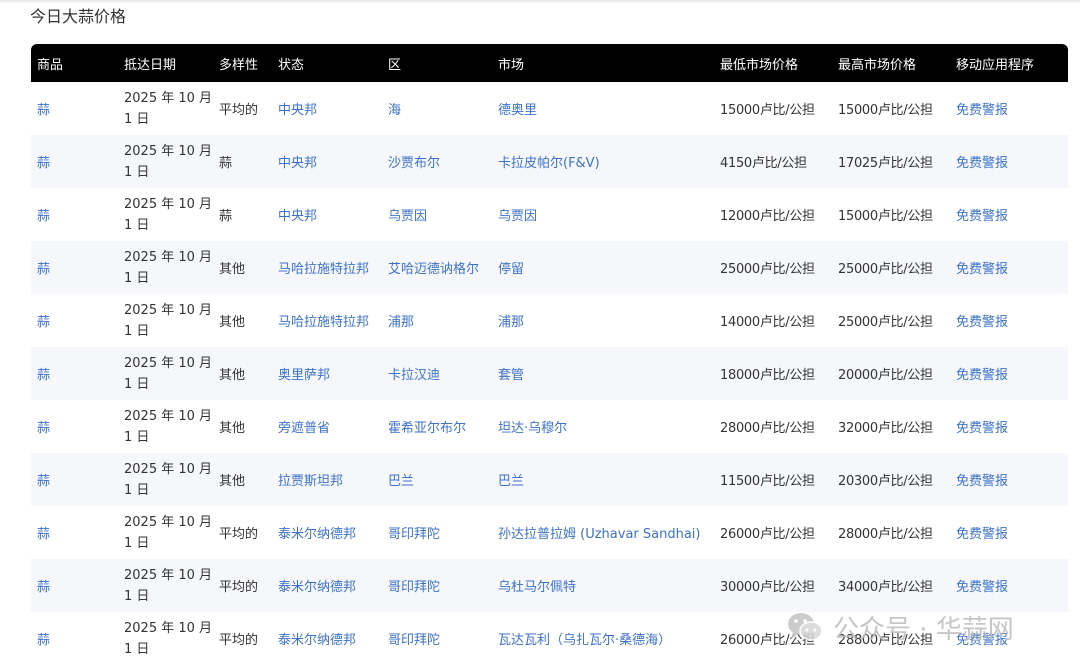 This screenshot has width=1080, height=671. What do you see at coordinates (74, 63) in the screenshot?
I see `column-header-commodity: 商品` at bounding box center [74, 63].